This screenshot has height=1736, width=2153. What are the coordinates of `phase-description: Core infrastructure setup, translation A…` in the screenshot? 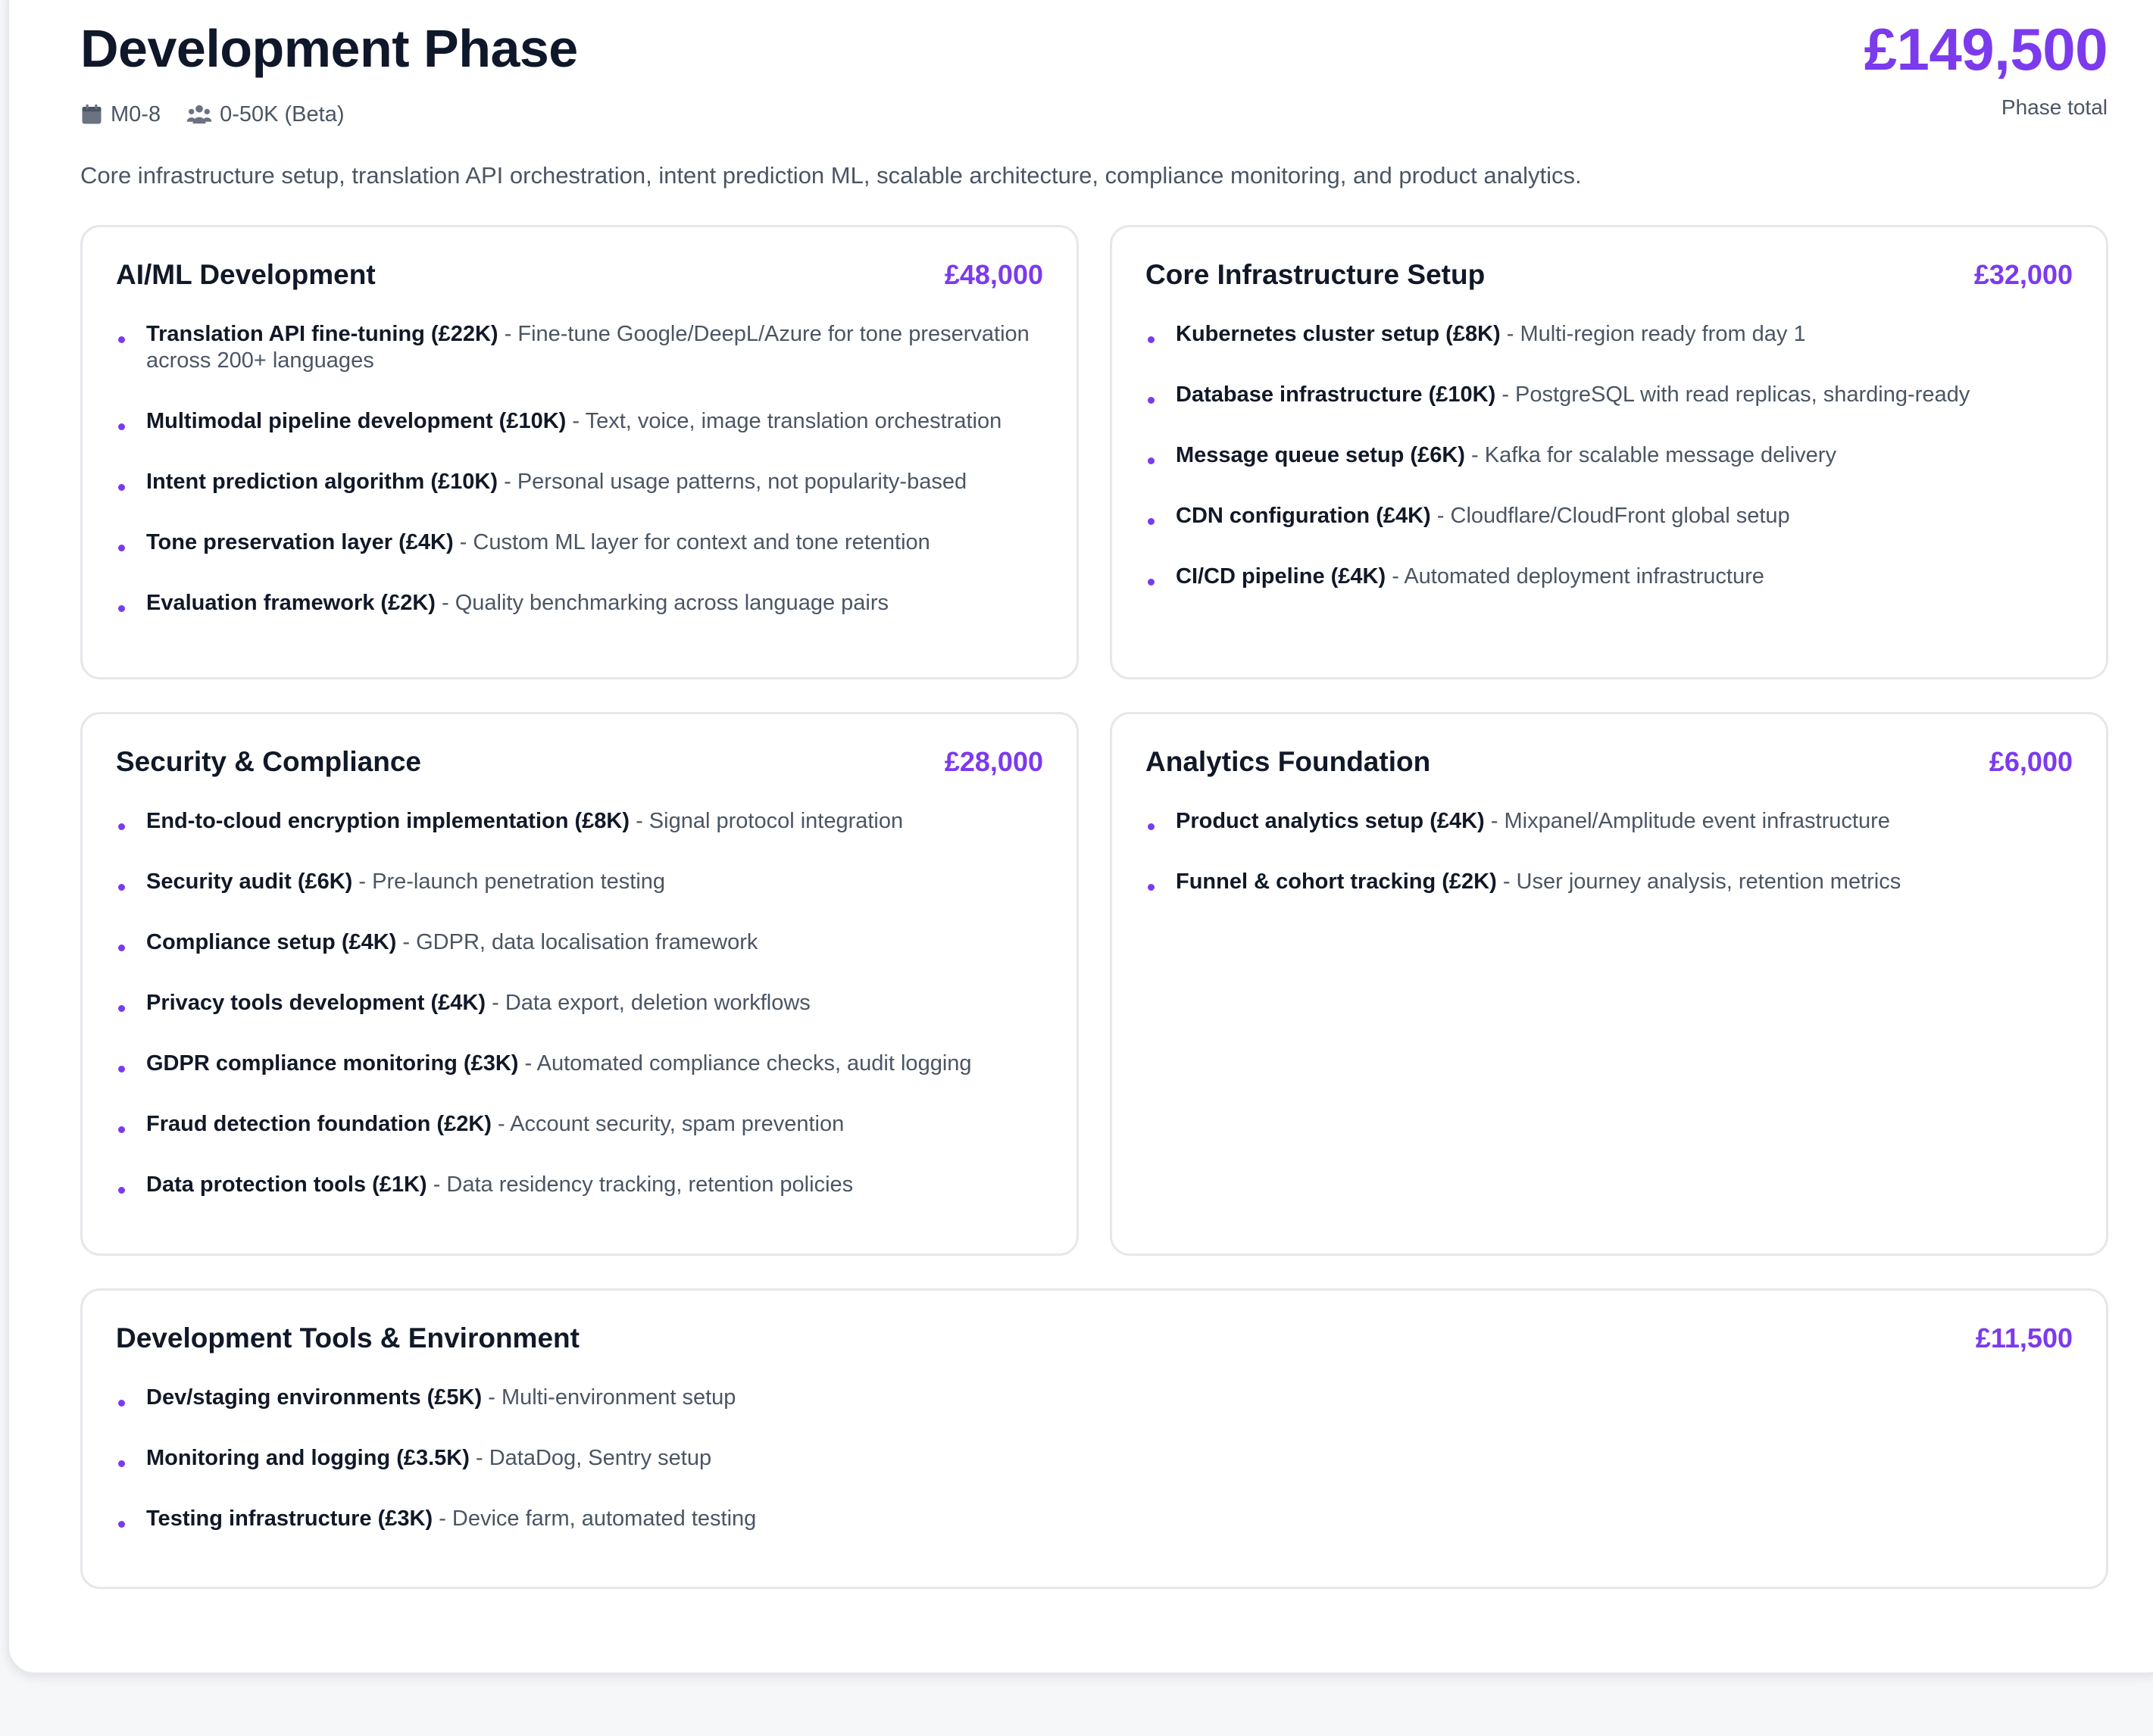 It's located at (831, 175).